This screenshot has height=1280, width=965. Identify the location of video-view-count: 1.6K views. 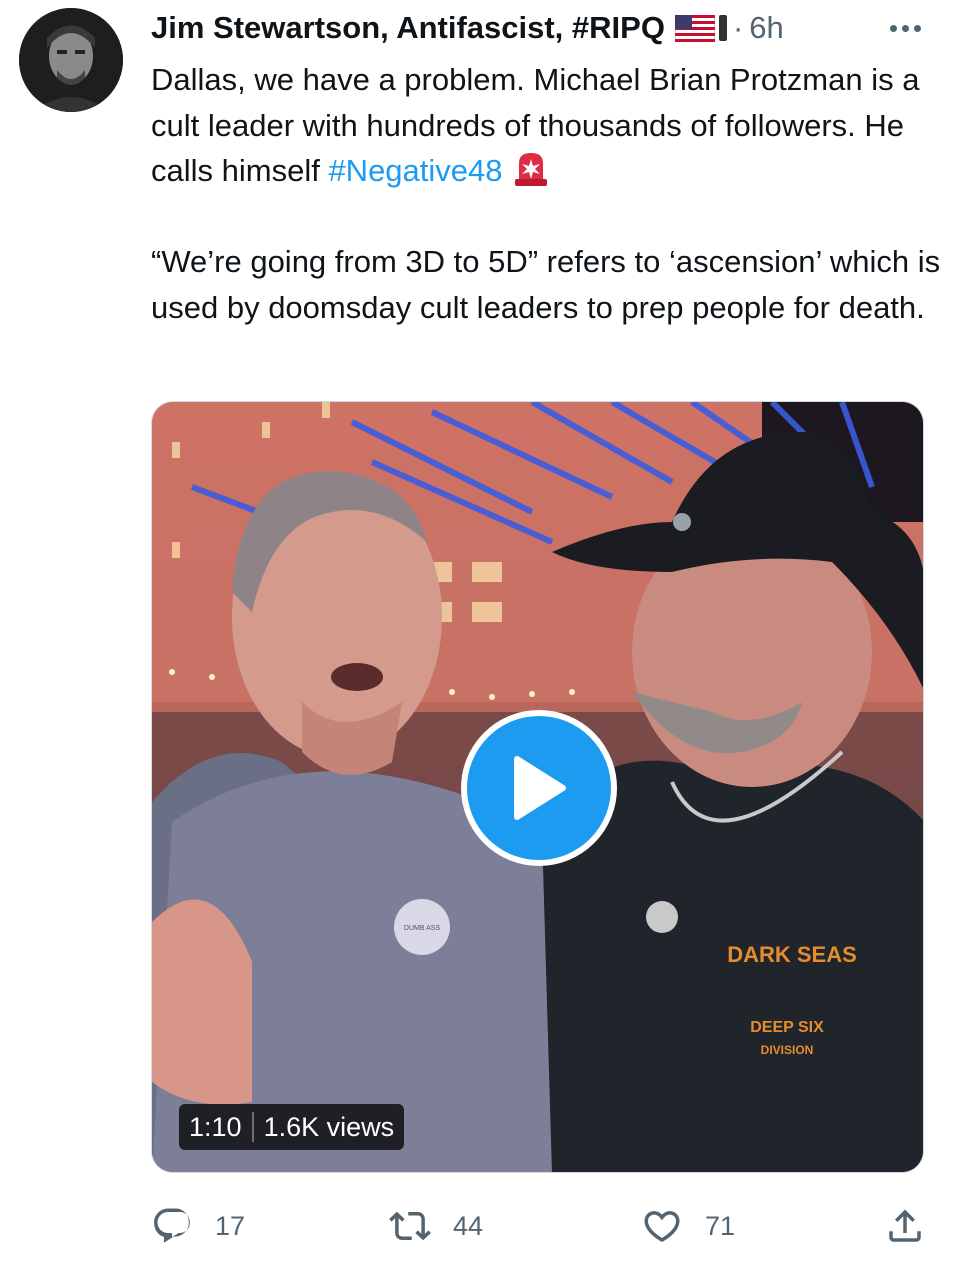
(329, 1126).